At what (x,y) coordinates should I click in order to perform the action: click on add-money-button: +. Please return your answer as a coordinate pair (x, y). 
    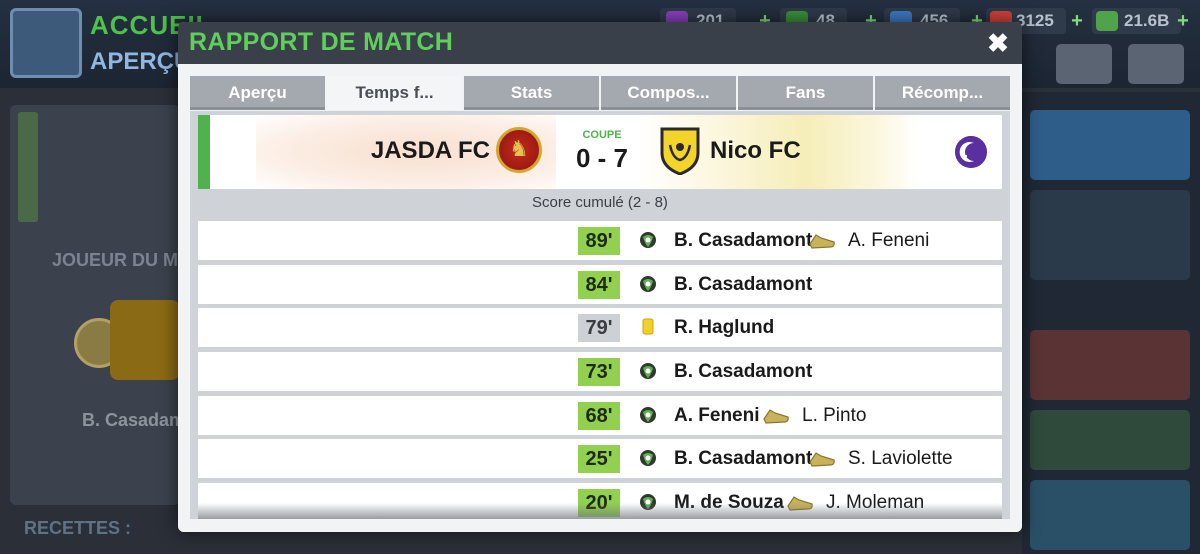
    Looking at the image, I should click on (1183, 21).